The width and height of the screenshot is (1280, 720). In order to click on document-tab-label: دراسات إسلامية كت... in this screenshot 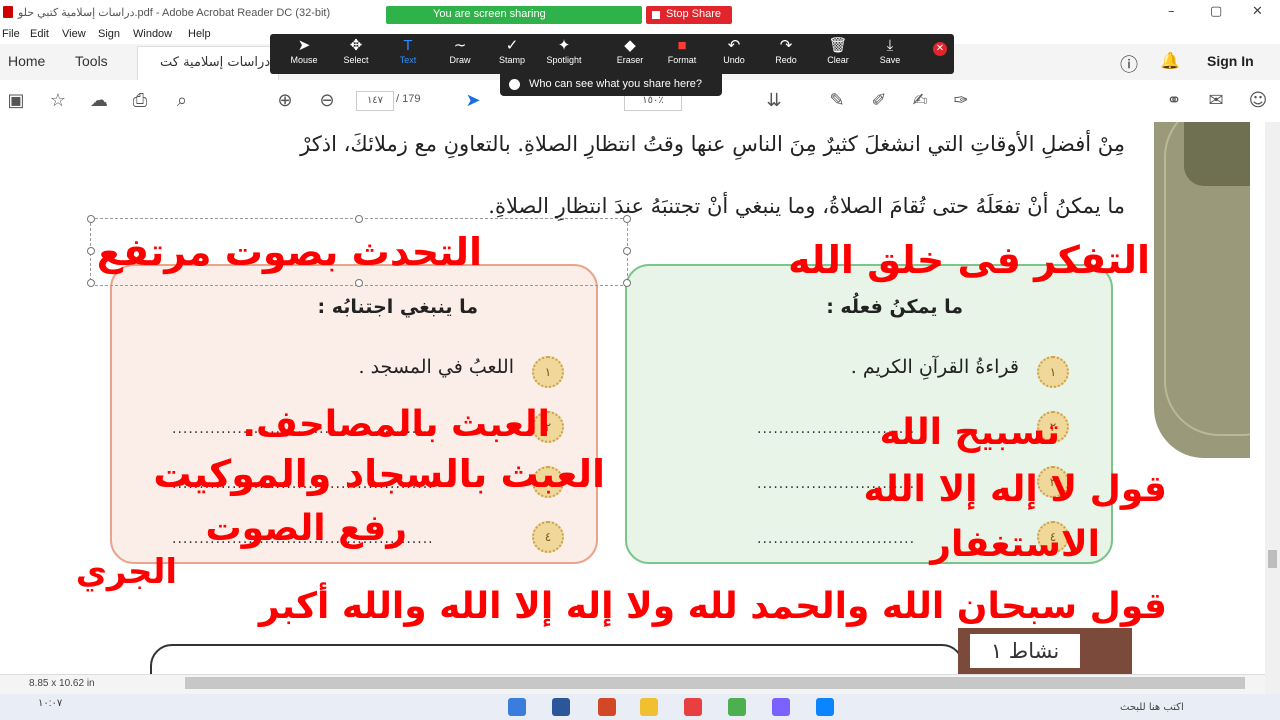, I will do `click(221, 62)`.